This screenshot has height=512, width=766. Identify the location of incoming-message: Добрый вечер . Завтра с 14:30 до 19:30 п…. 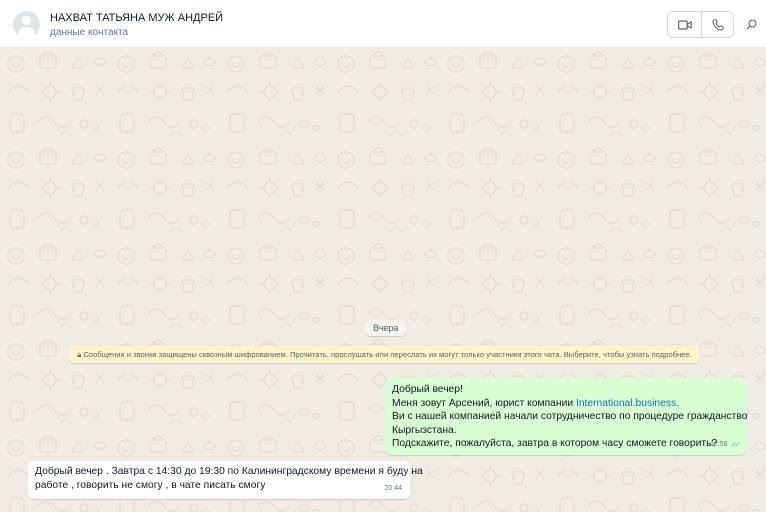
(225, 480).